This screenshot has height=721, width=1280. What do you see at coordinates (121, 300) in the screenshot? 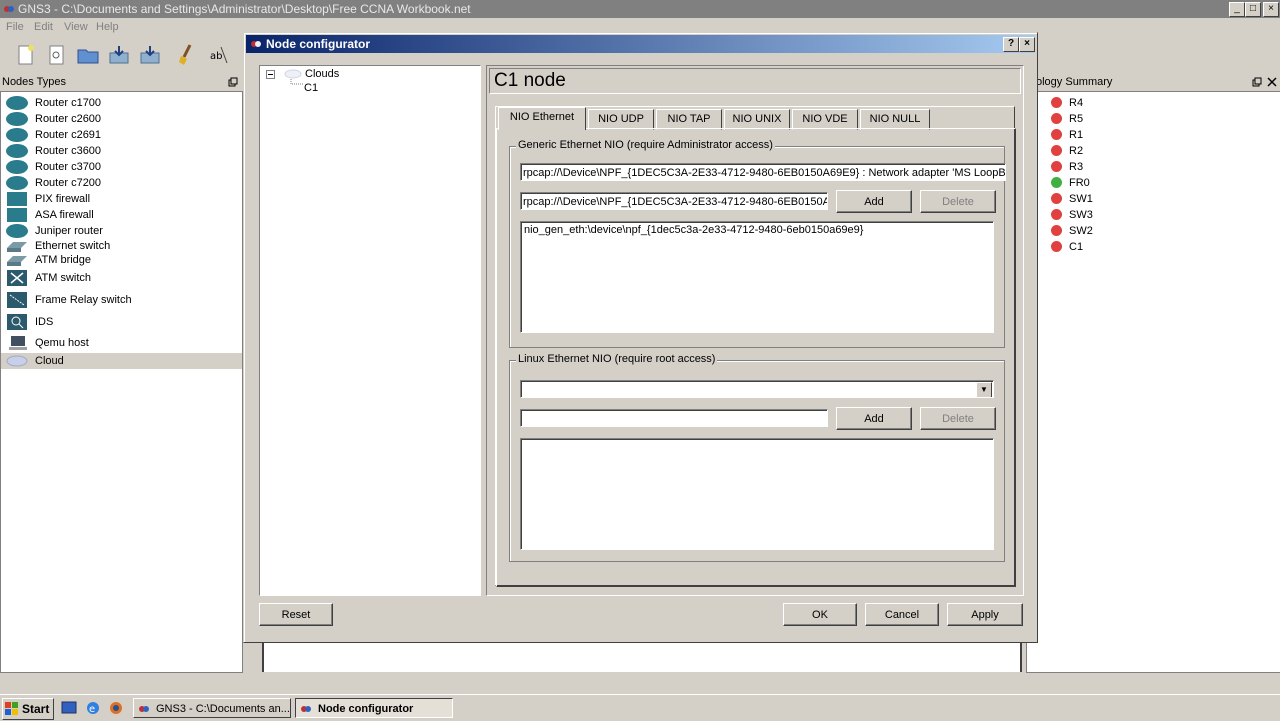
I see `node-type-item: Frame Relay switch` at bounding box center [121, 300].